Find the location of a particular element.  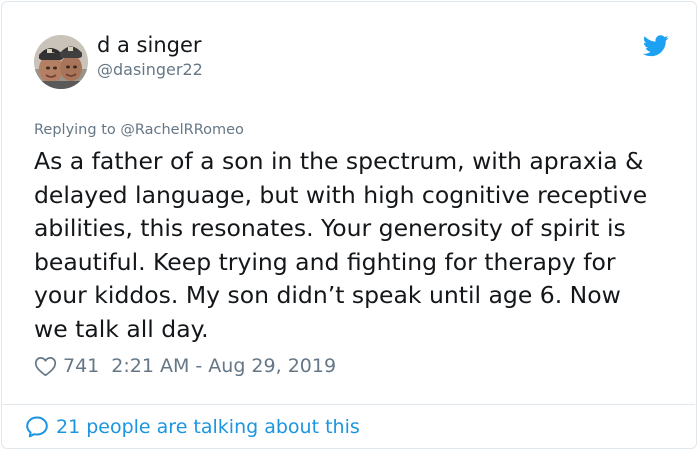

user-display-name: d a singer is located at coordinates (149, 45).